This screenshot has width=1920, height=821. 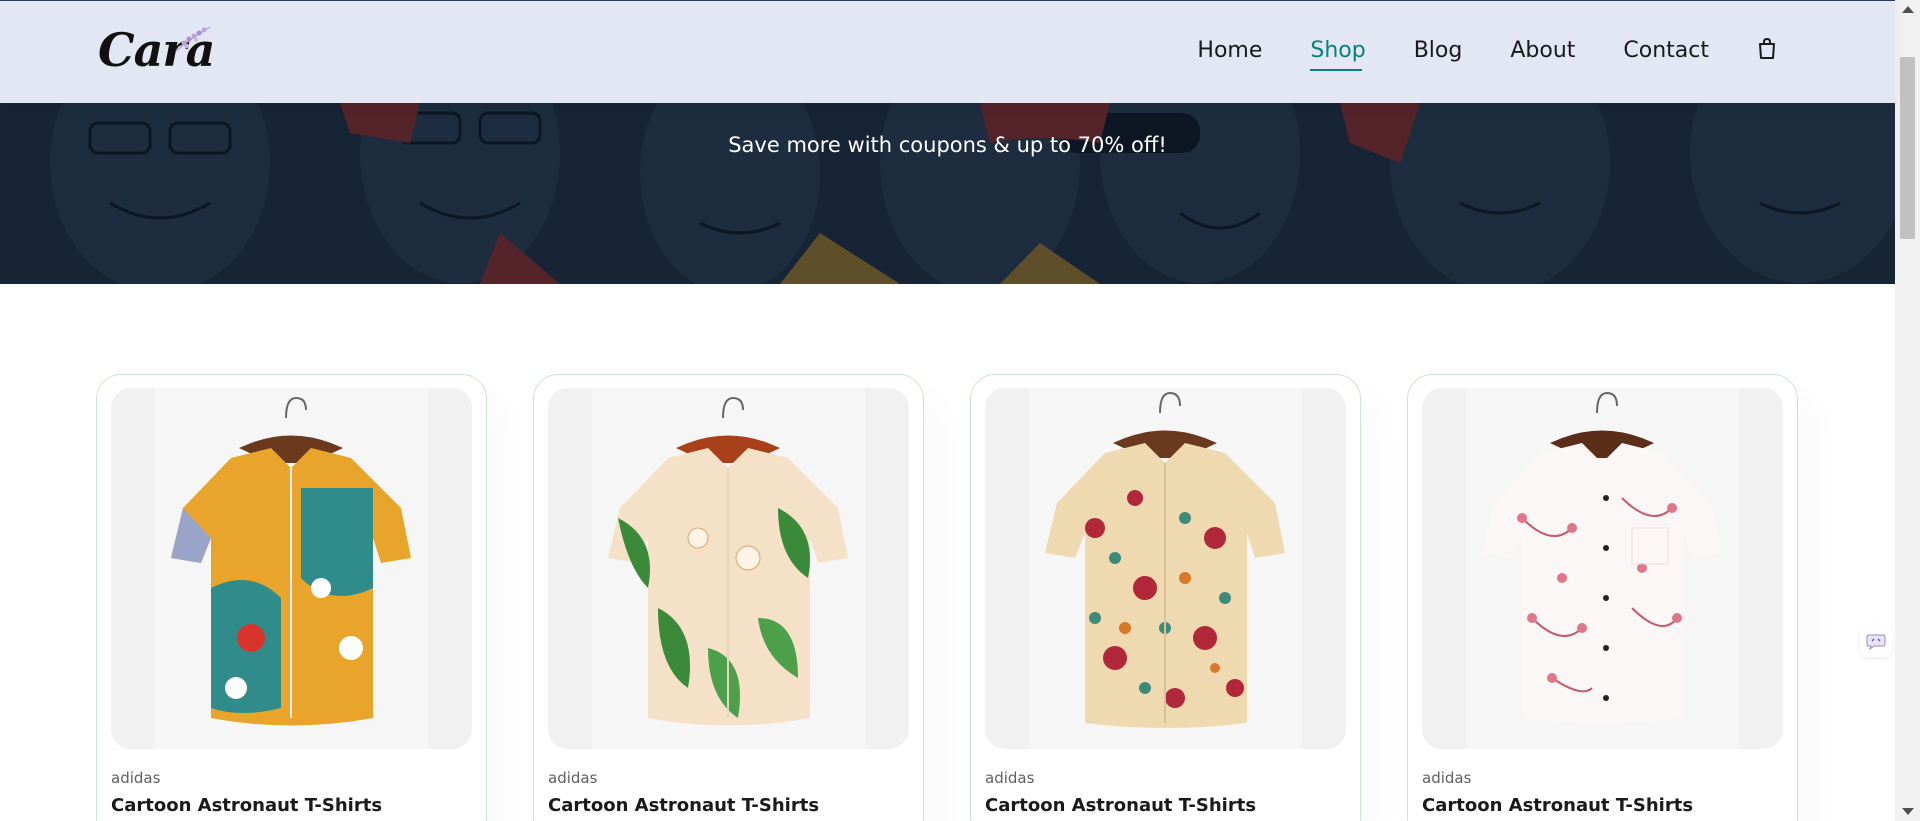 What do you see at coordinates (1666, 51) in the screenshot?
I see `nav-contact-link: Contact` at bounding box center [1666, 51].